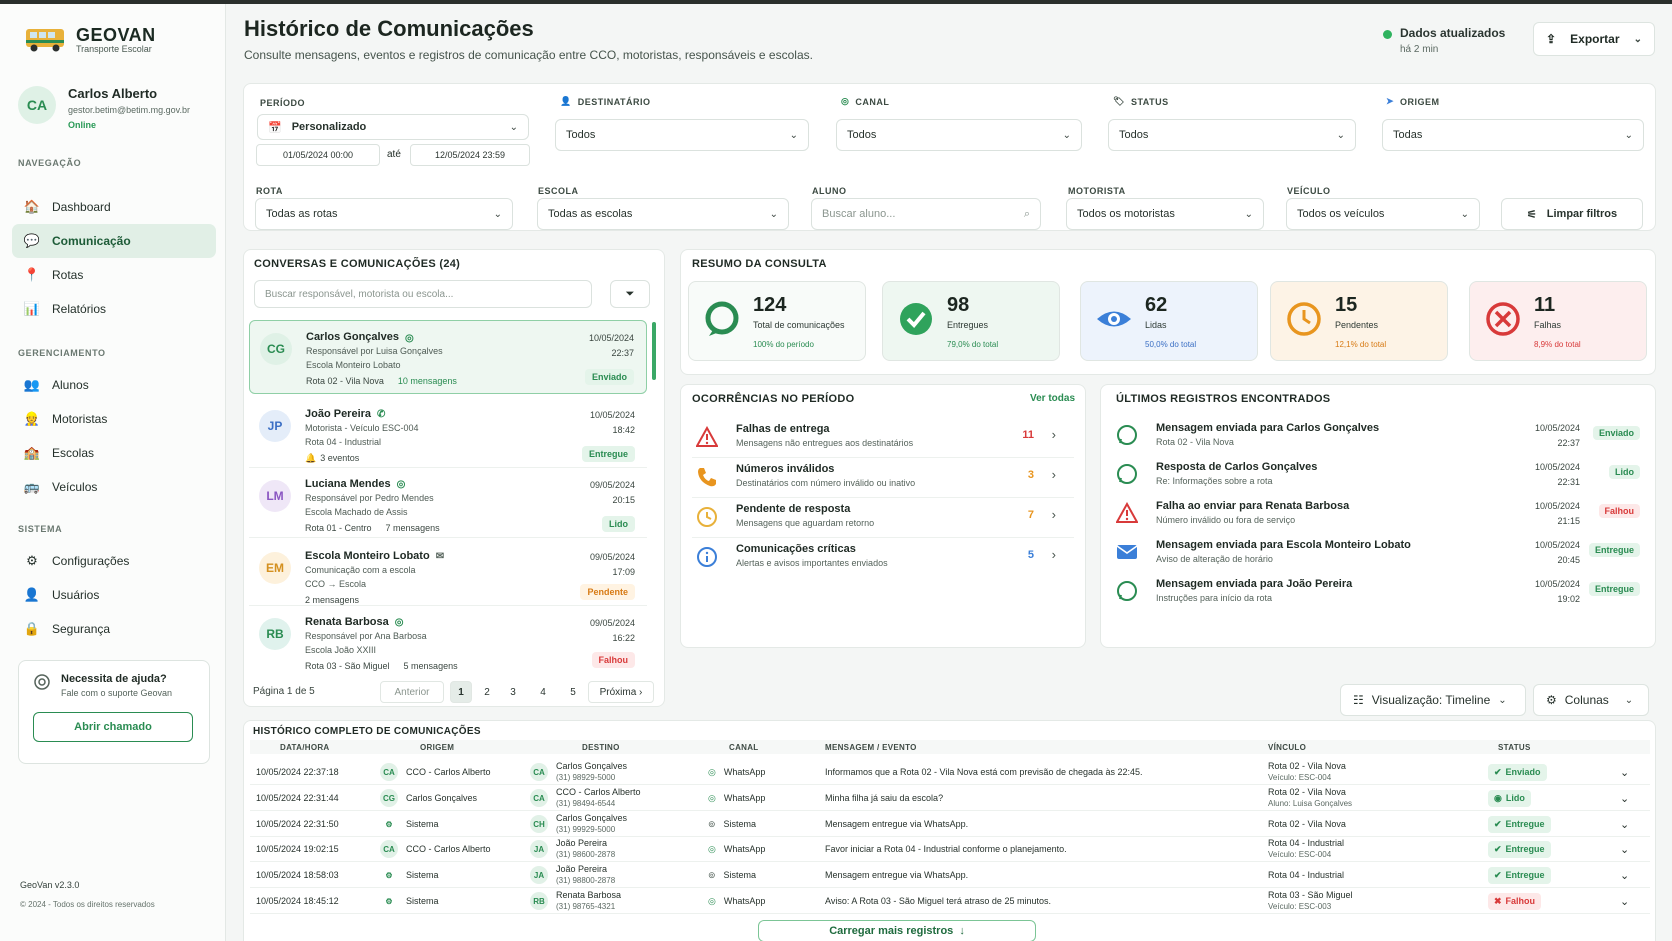 This screenshot has height=941, width=1672. What do you see at coordinates (621, 692) in the screenshot?
I see `pagination-next-button: Próxima ›` at bounding box center [621, 692].